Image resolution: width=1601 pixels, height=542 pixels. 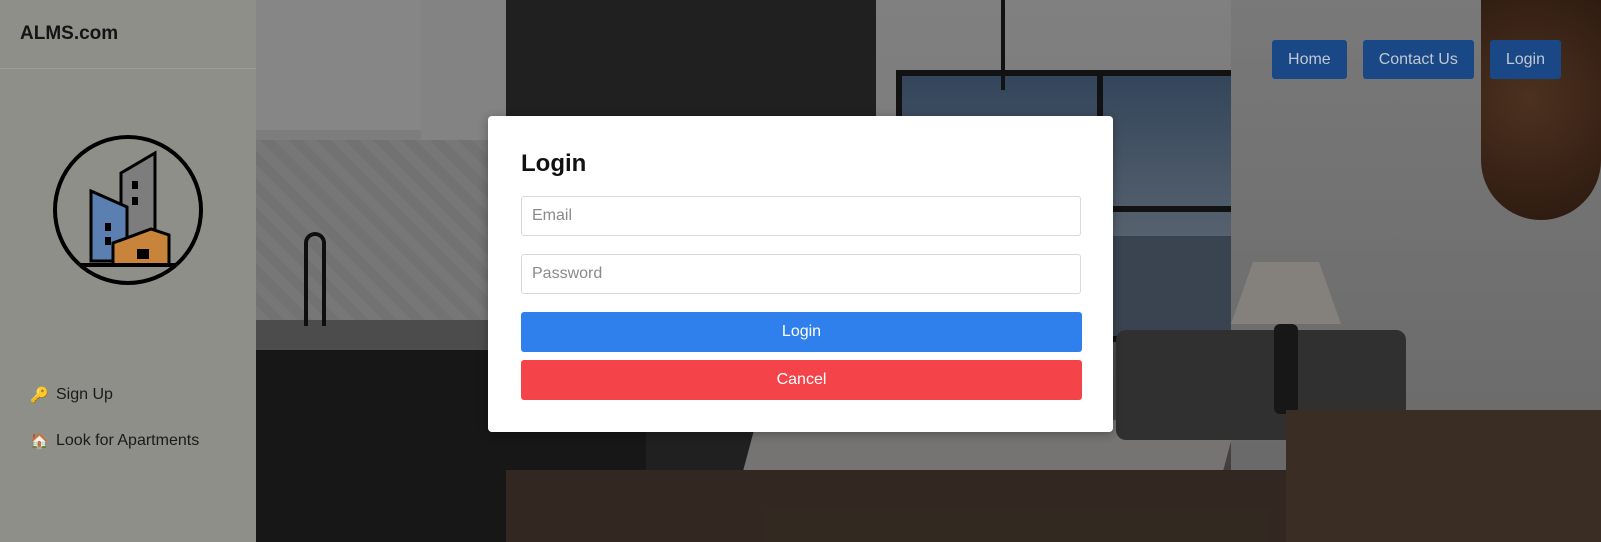 I want to click on key-icon: 🔑, so click(x=39, y=395).